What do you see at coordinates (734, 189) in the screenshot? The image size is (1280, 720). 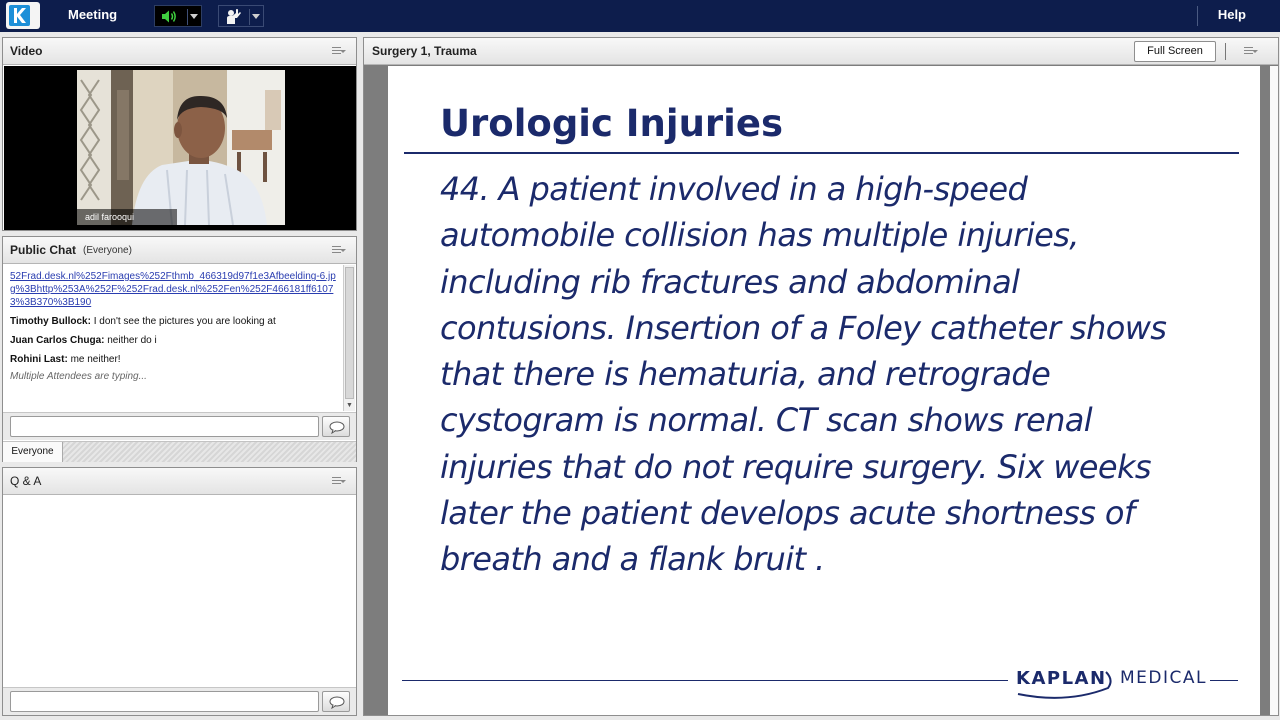 I see `slide-body-line: 44. A patient involved in a high-speed` at bounding box center [734, 189].